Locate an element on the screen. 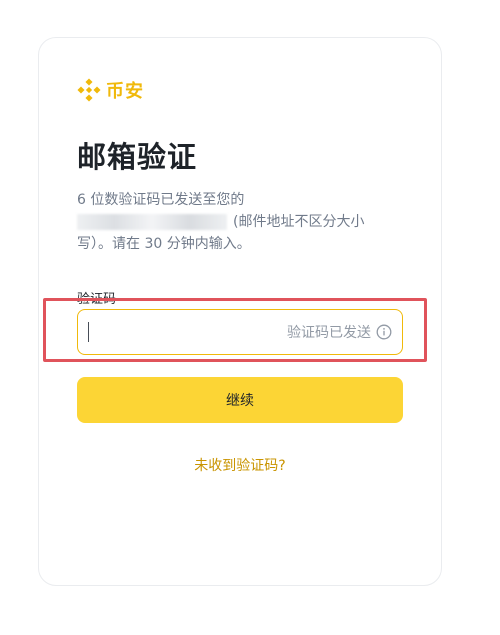 Image resolution: width=500 pixels, height=635 pixels. code-sent-status: 验证码已发送 is located at coordinates (329, 333).